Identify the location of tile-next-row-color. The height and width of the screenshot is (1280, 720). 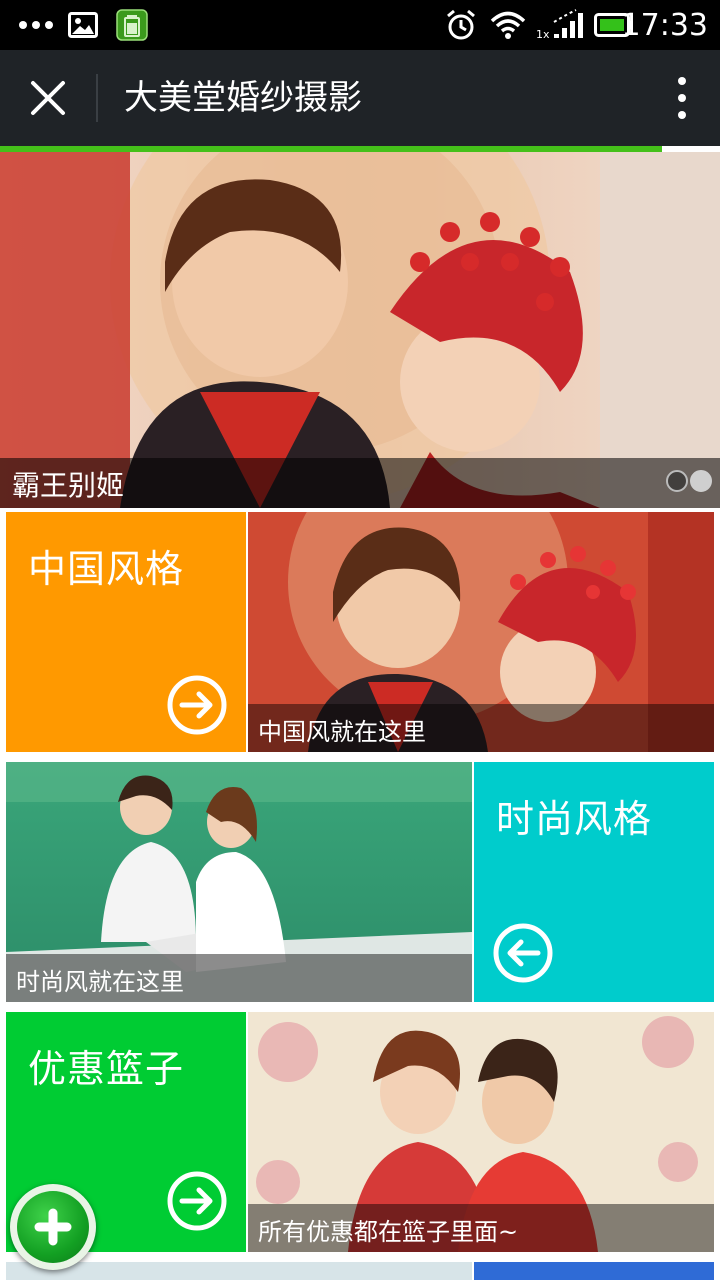
(594, 1271).